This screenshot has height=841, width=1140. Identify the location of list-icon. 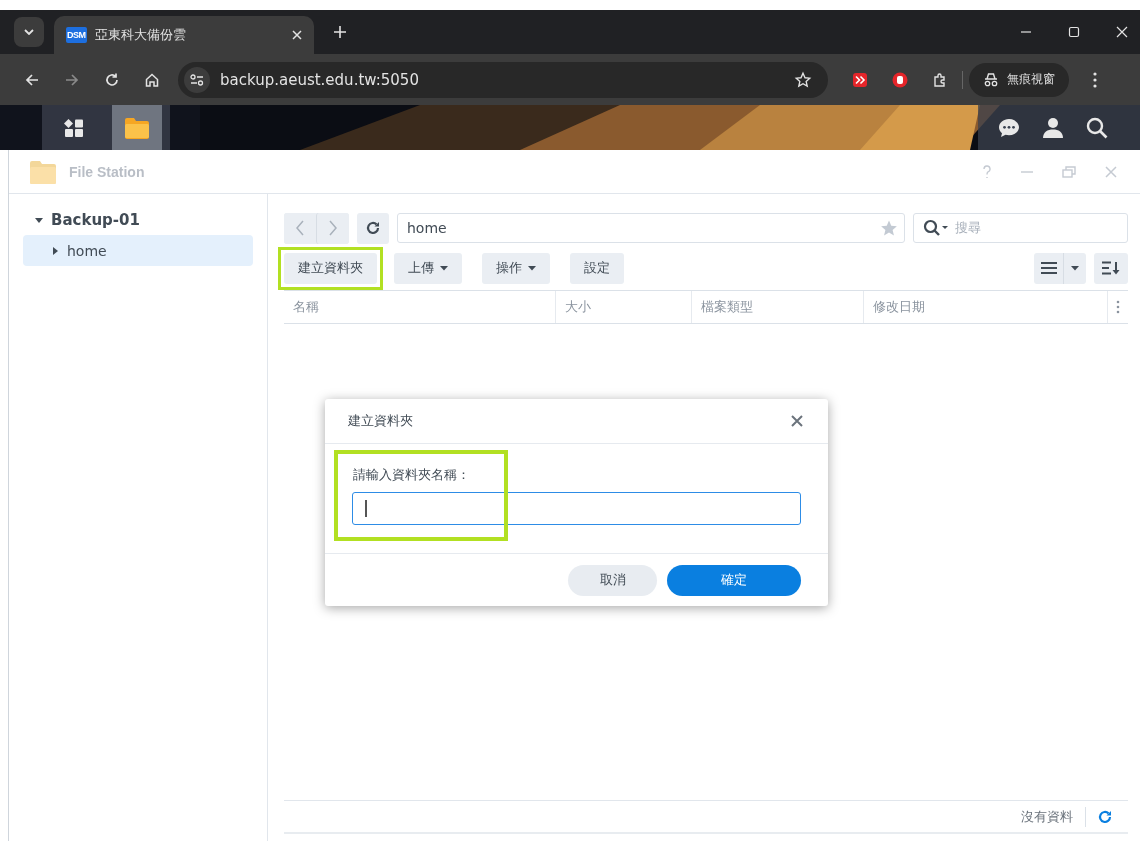
(1049, 268).